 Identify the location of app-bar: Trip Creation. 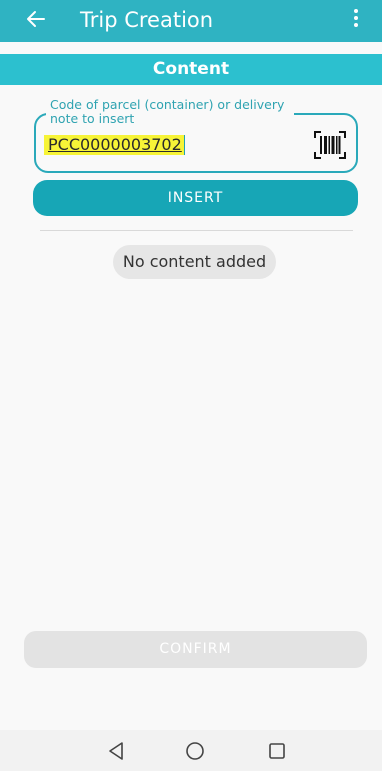
(191, 21).